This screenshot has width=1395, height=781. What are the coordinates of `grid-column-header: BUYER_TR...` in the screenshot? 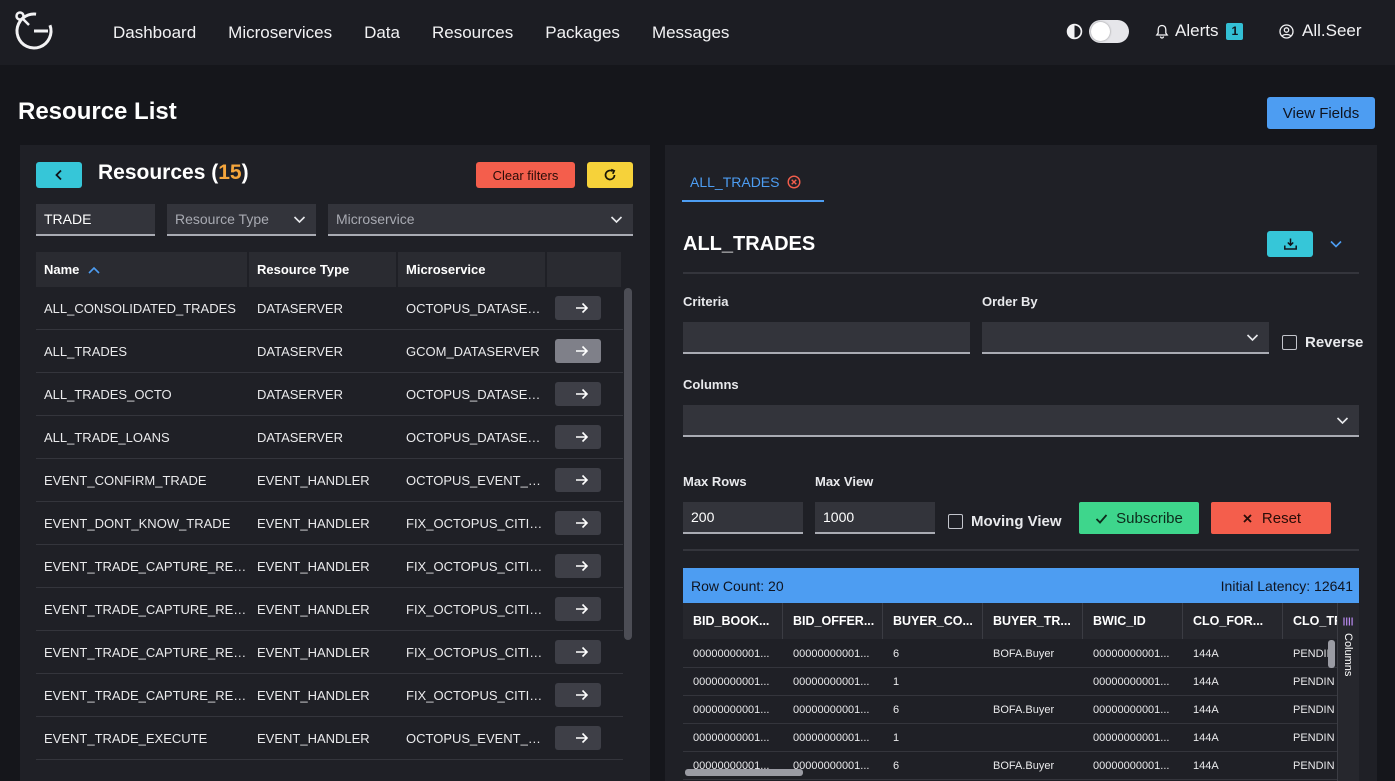 It's located at (1033, 621).